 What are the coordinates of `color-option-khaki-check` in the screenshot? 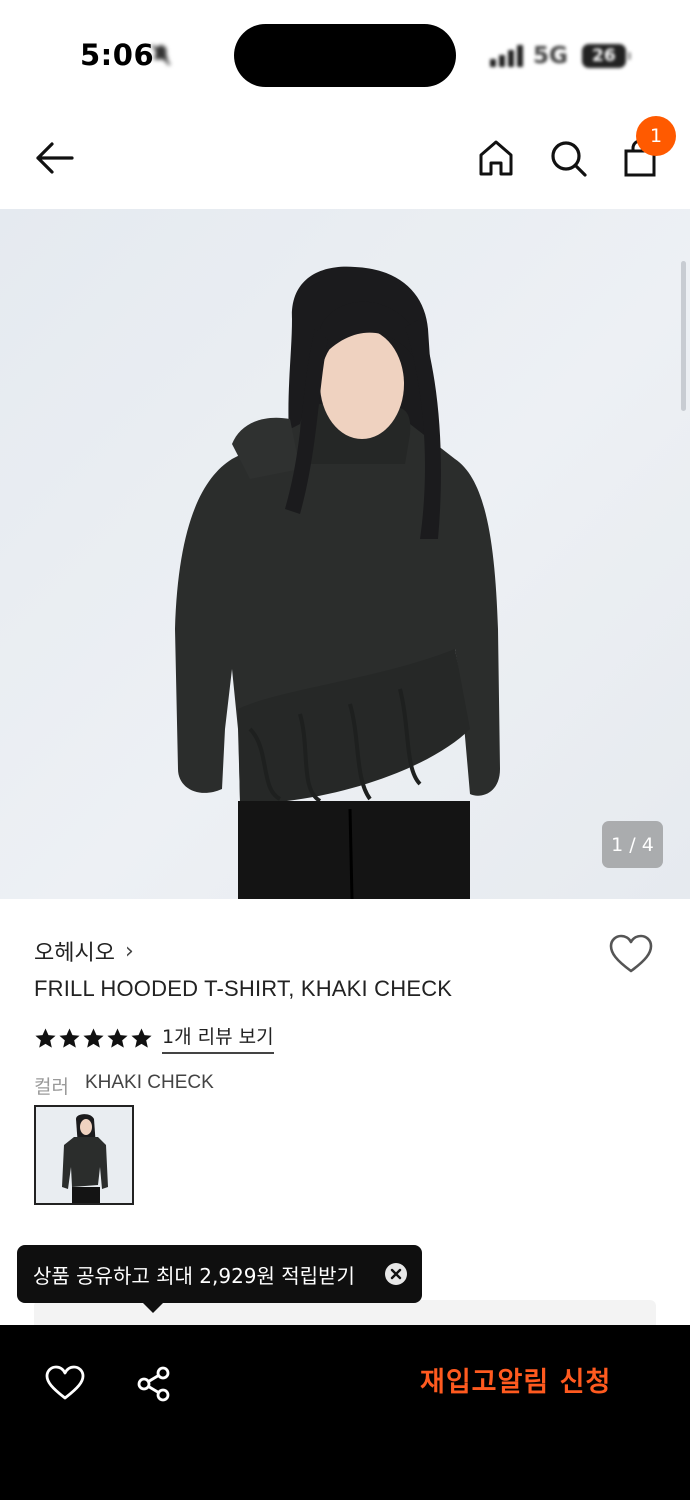 It's located at (84, 1155).